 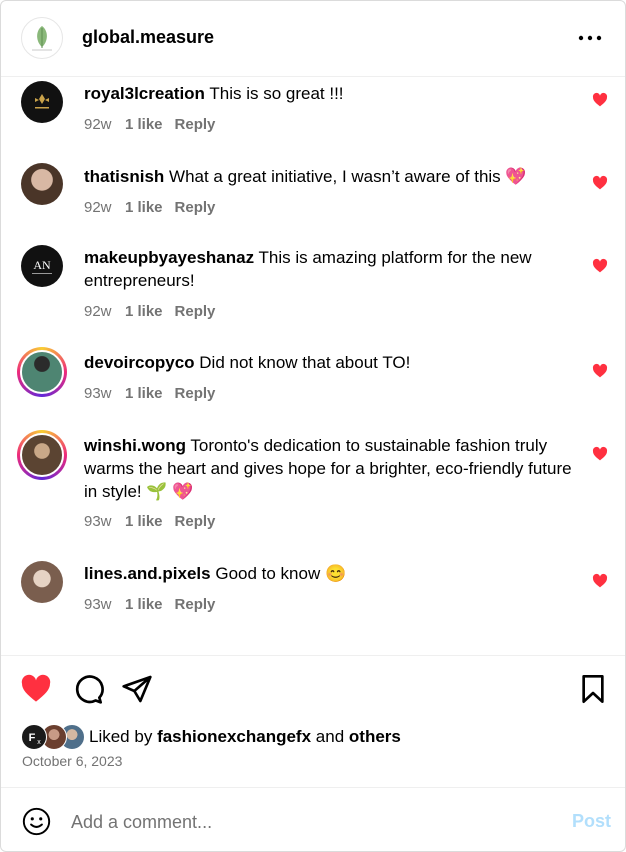 I want to click on emoji-icon, so click(x=36, y=821).